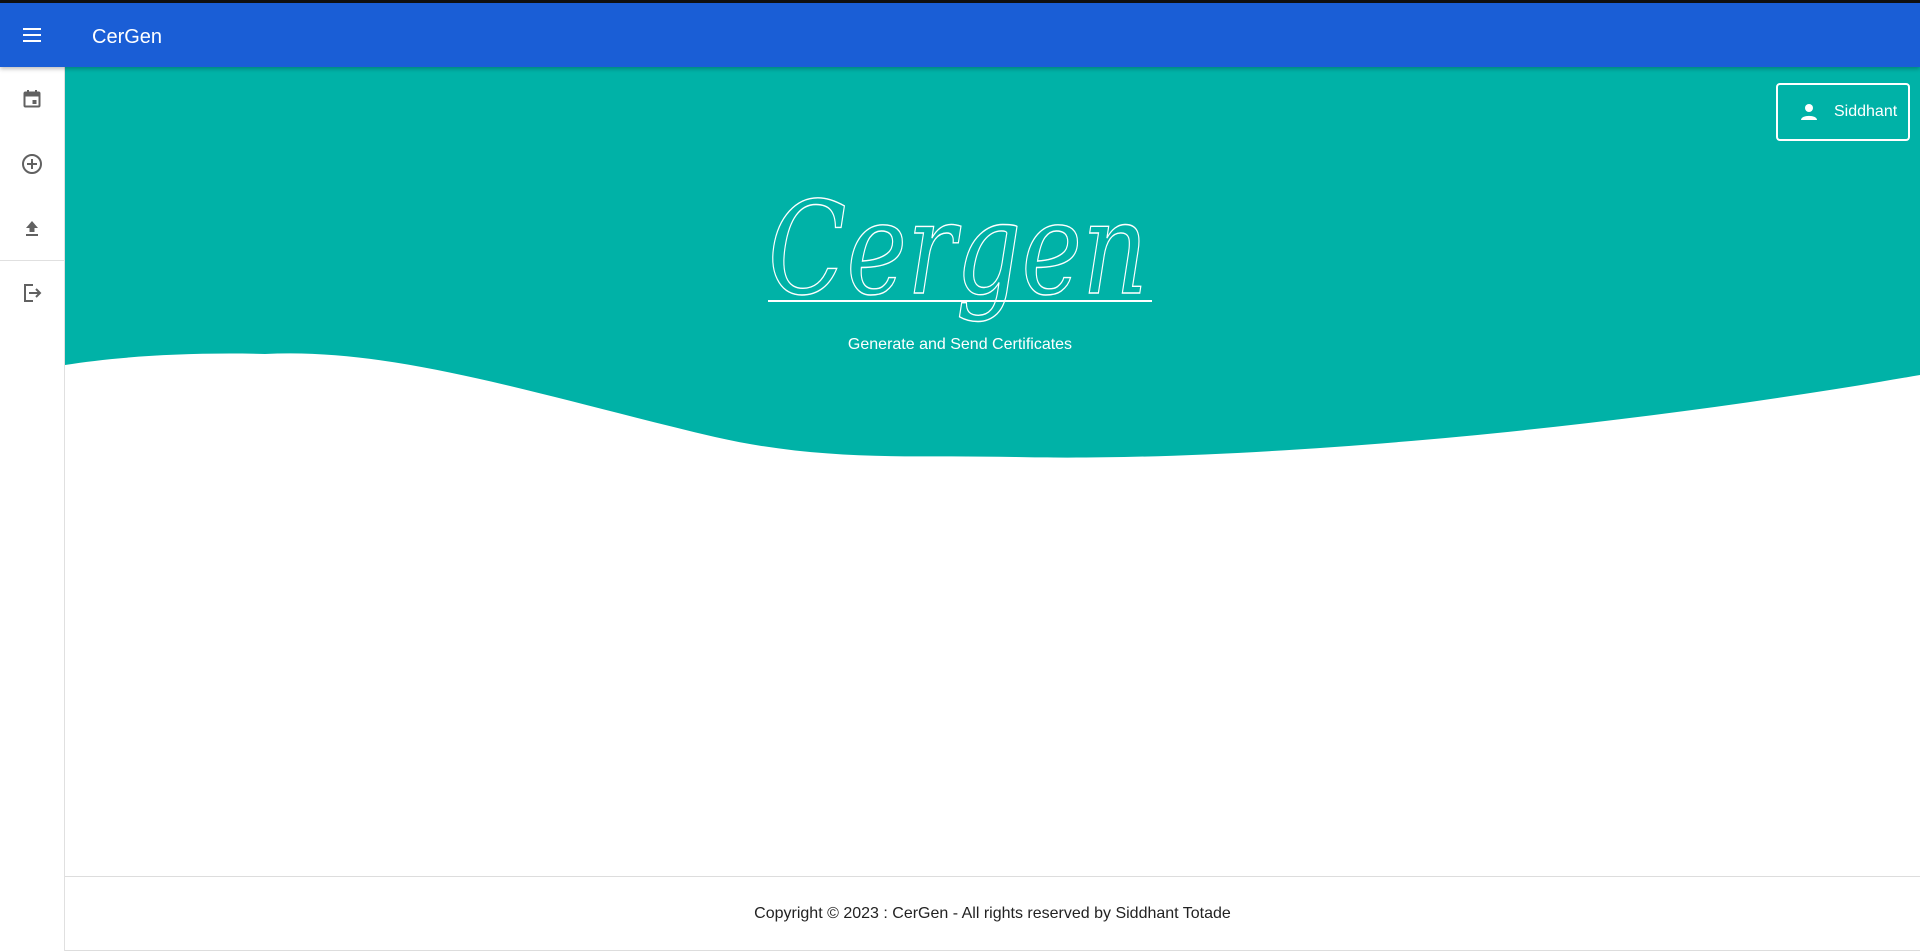  Describe the element at coordinates (960, 240) in the screenshot. I see `cergen-logo: Cergen` at that location.